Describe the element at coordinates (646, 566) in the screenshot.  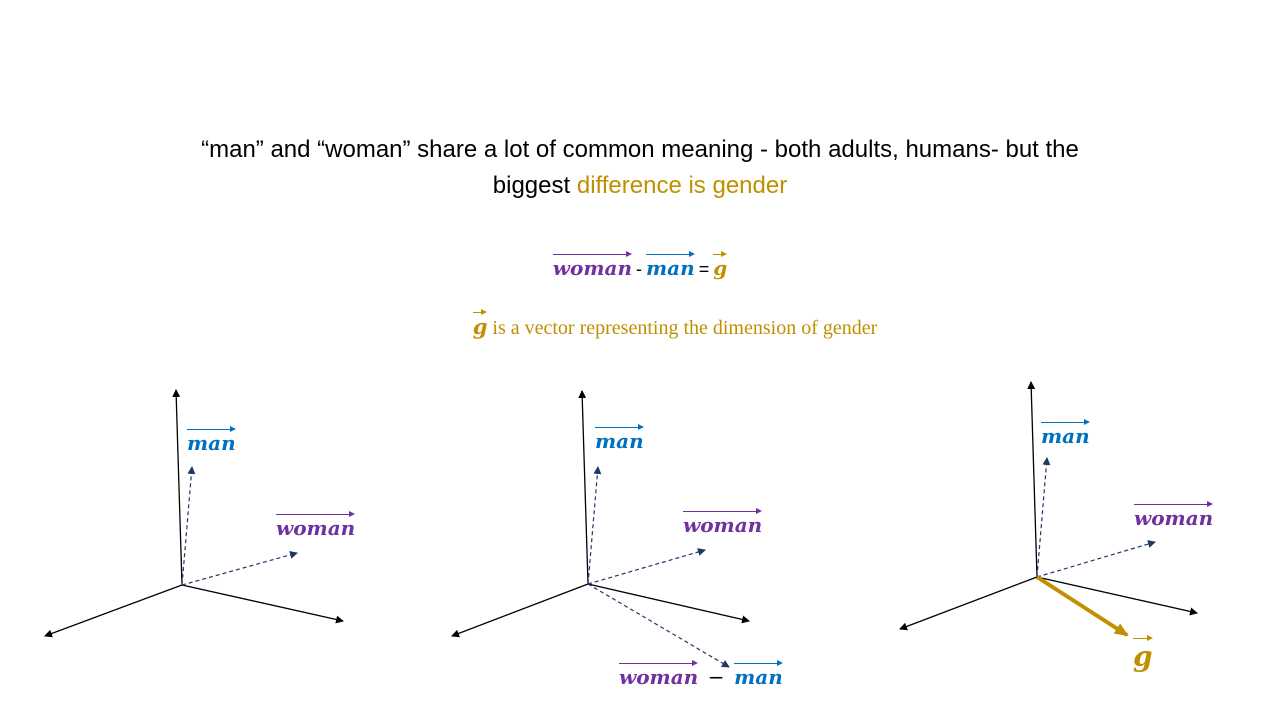
I see `panel-2-woman-vector` at that location.